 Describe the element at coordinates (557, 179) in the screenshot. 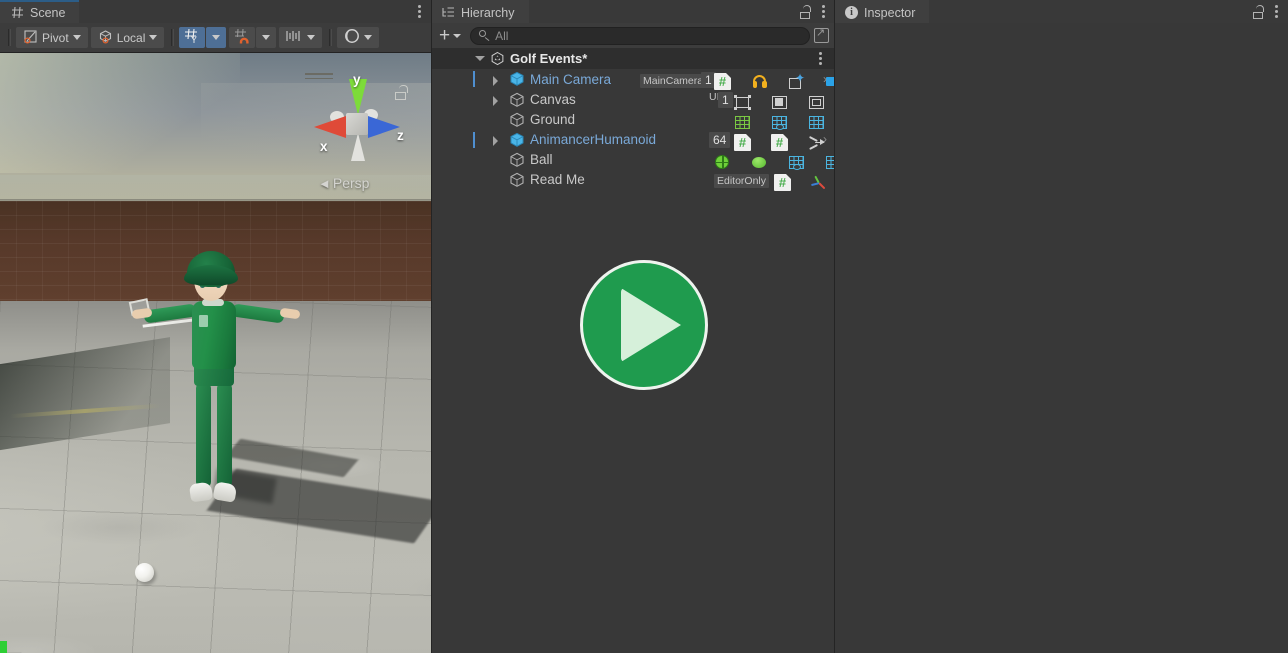

I see `hierarchy-item-label: Read Me` at that location.